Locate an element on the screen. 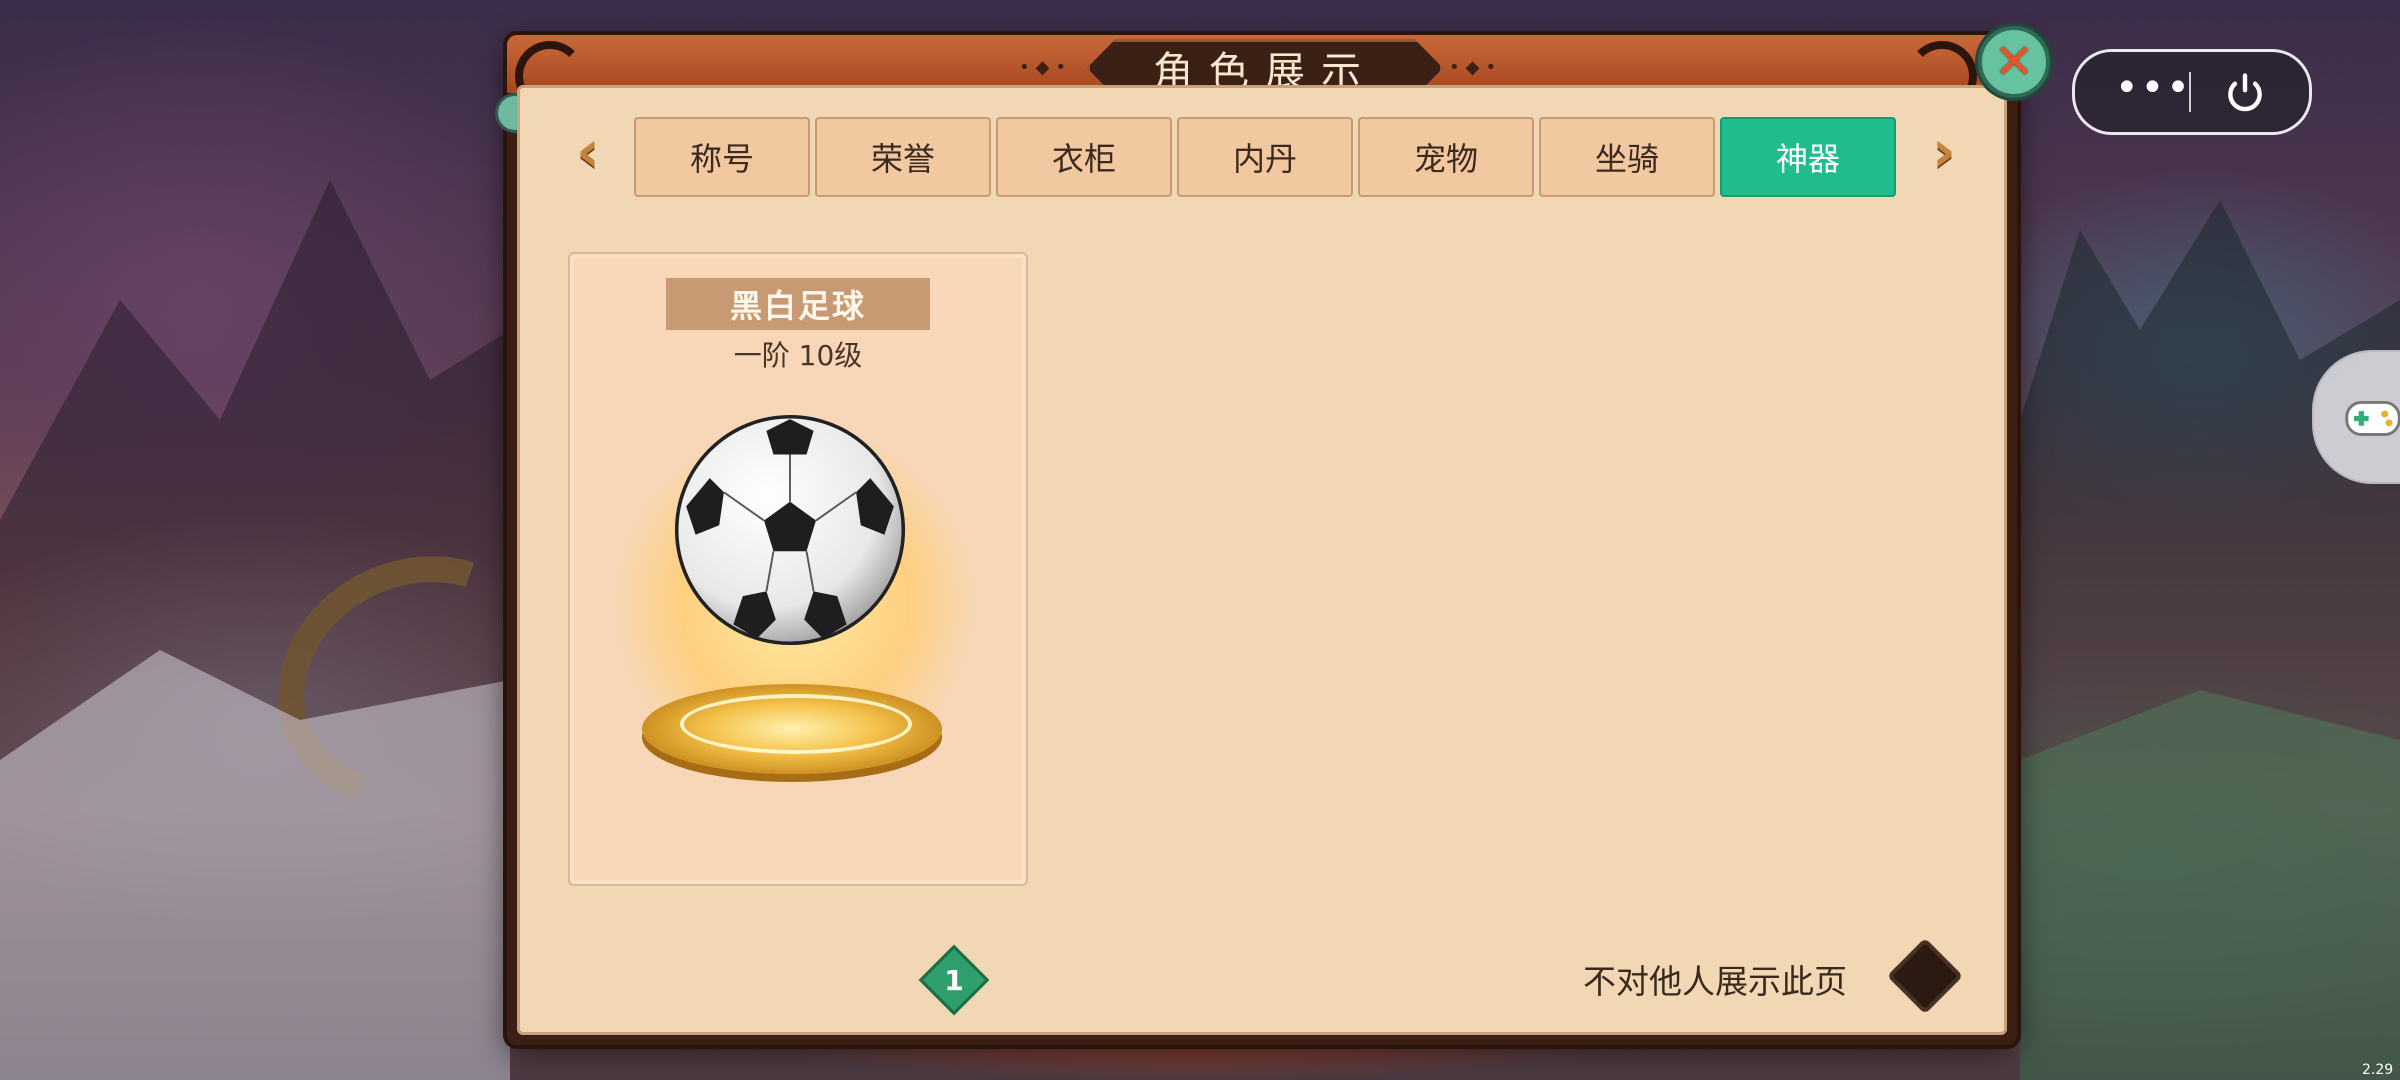 This screenshot has width=2400, height=1080. tab-title: 称号 is located at coordinates (722, 157).